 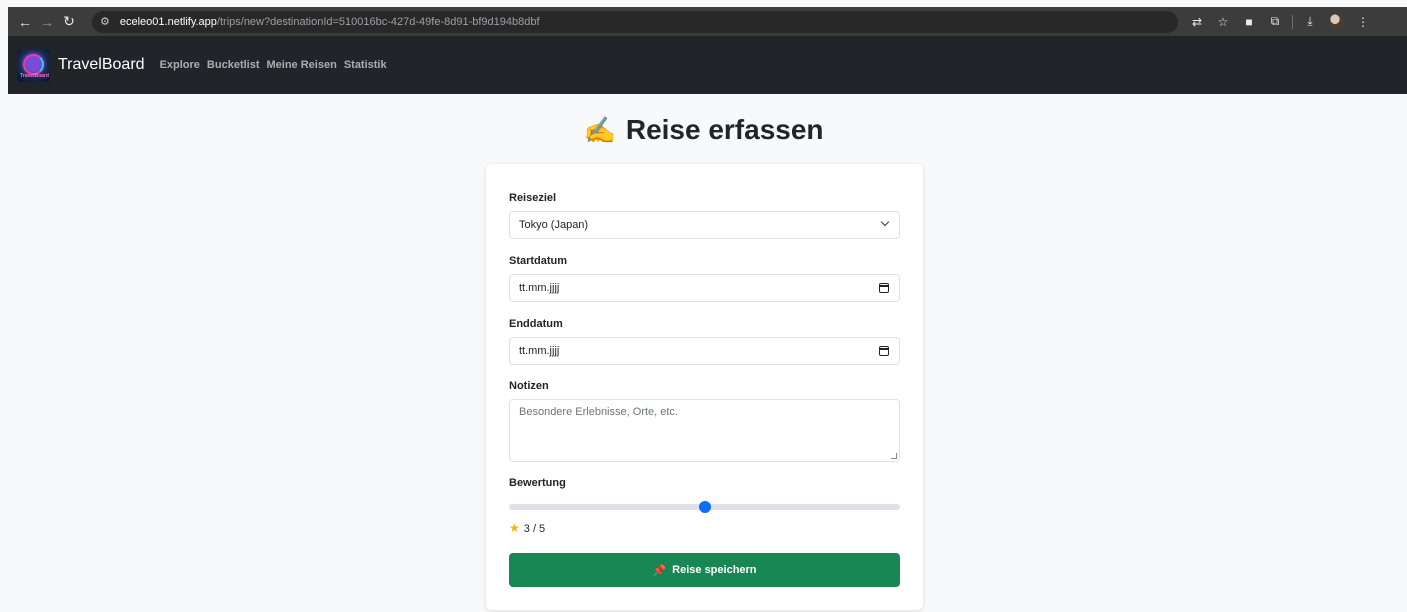 What do you see at coordinates (539, 351) in the screenshot?
I see `end-date-placeholder: tt.mm.jjjj` at bounding box center [539, 351].